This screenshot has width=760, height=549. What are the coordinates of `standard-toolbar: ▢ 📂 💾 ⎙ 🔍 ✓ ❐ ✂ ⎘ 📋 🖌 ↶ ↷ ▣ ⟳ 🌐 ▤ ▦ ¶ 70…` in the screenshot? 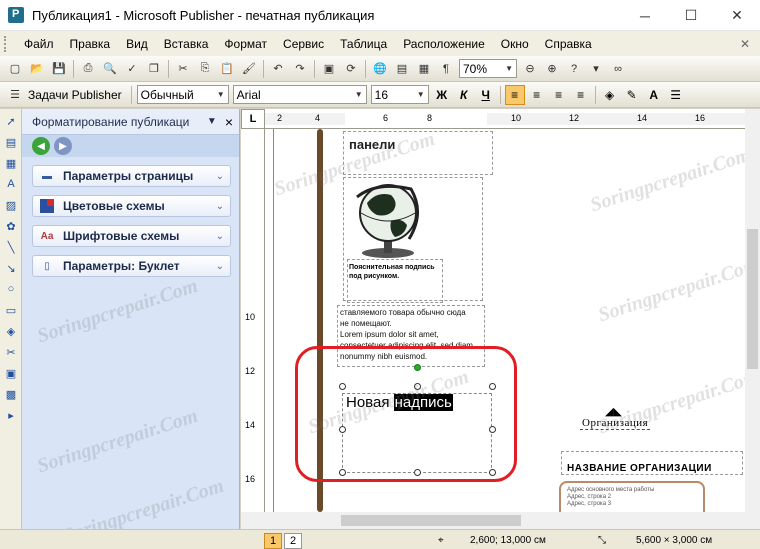 It's located at (380, 69).